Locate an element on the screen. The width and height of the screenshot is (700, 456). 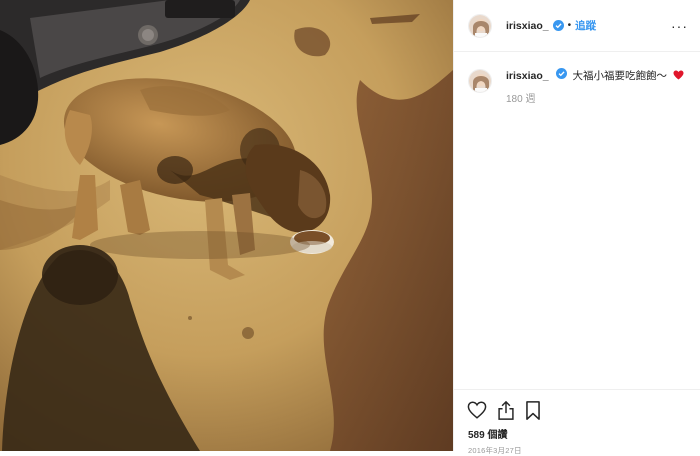
action-icons is located at coordinates (577, 405).